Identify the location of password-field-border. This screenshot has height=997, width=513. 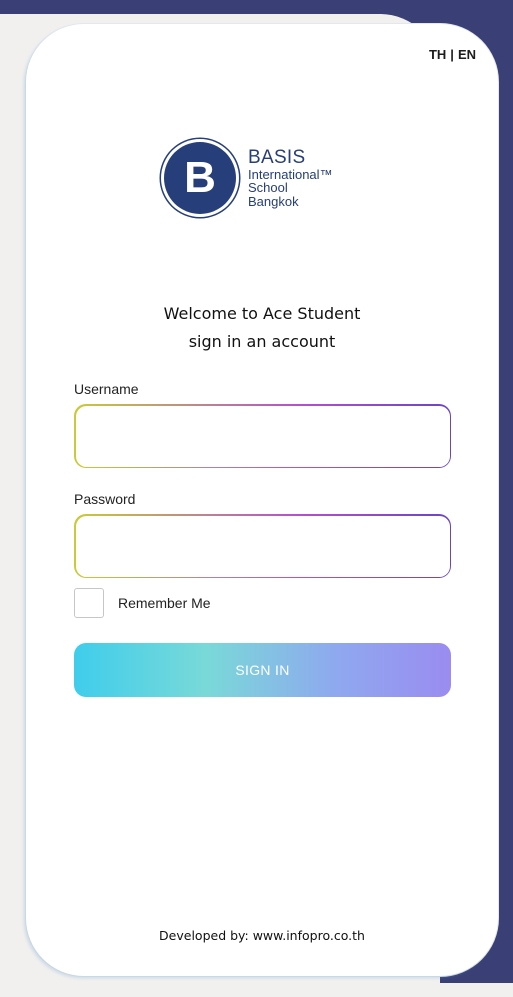
(262, 546).